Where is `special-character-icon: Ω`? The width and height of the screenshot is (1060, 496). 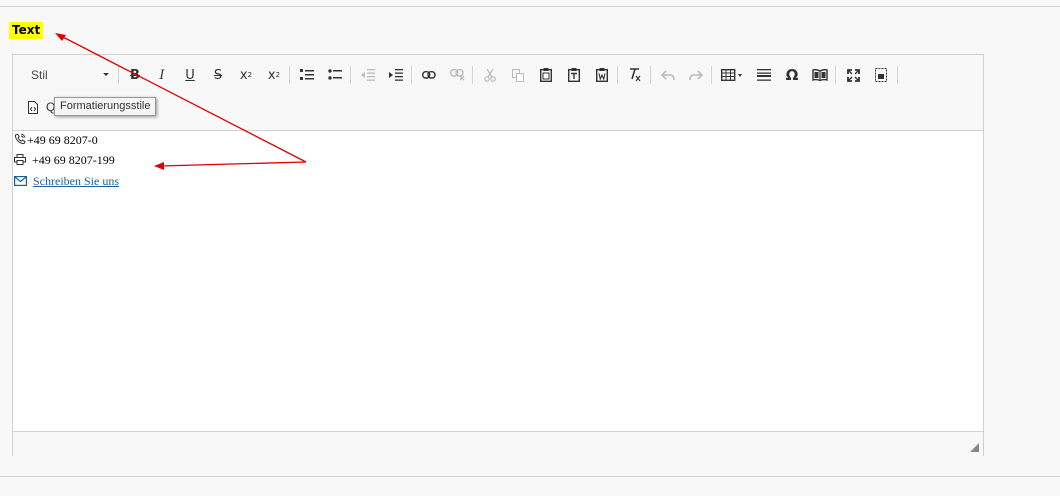
special-character-icon: Ω is located at coordinates (792, 75).